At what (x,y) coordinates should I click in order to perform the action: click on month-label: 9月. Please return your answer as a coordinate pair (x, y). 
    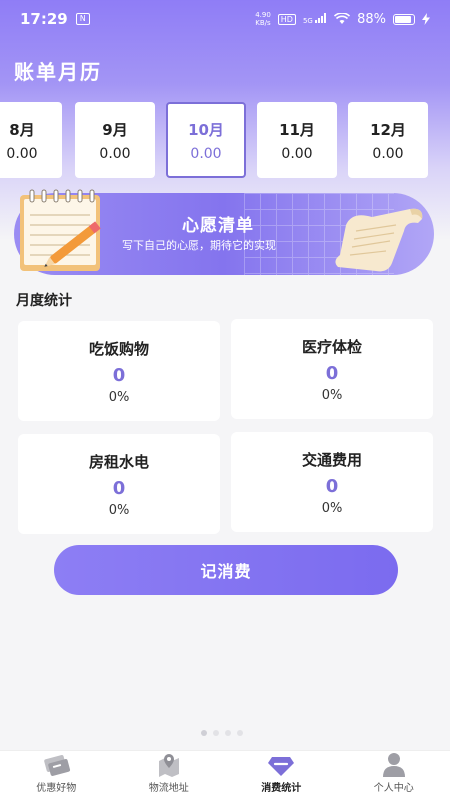
    Looking at the image, I should click on (115, 129).